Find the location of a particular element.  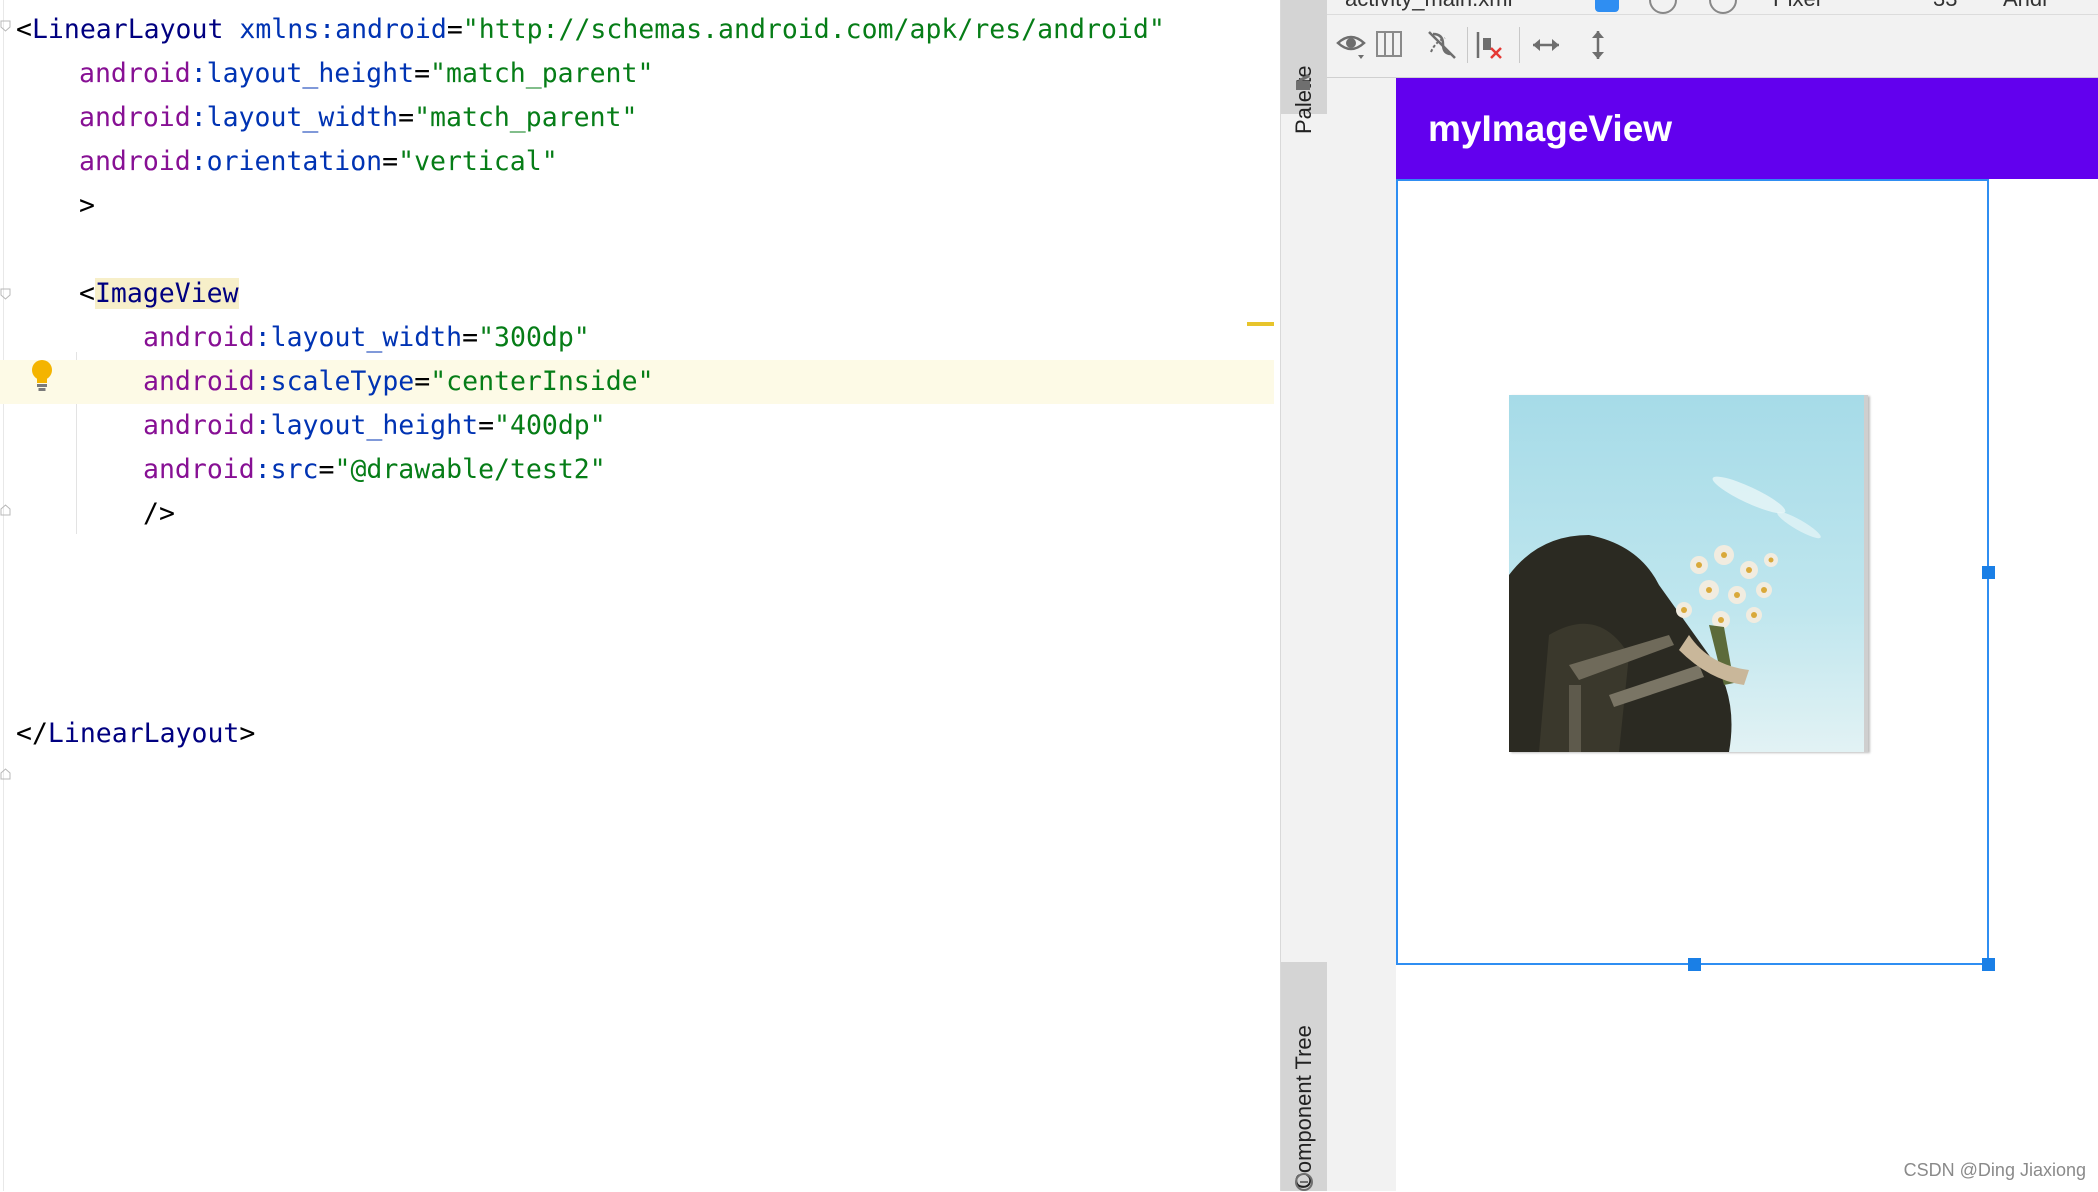

code-line-text: android:src="@drawable/test2" is located at coordinates (374, 470).